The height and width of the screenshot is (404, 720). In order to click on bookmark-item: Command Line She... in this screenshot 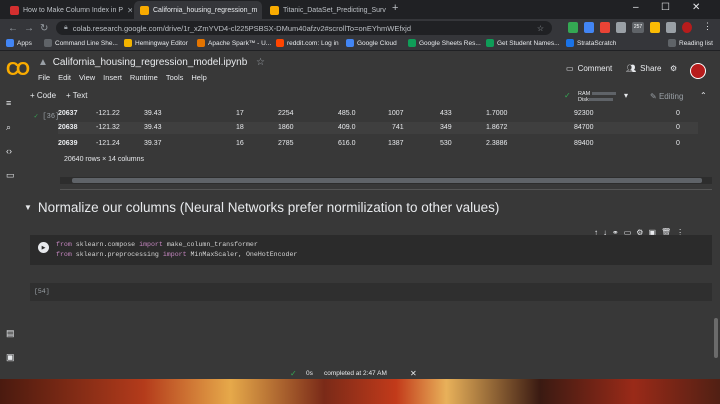, I will do `click(81, 43)`.